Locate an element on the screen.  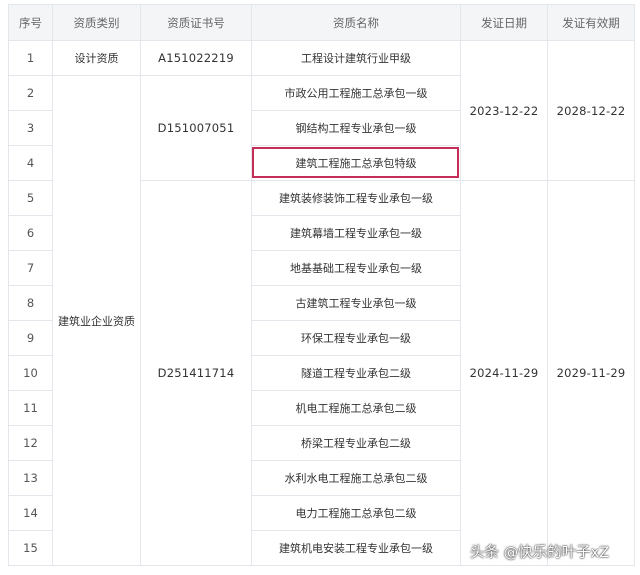
issue-date-cell: 2023-12-22 is located at coordinates (504, 110).